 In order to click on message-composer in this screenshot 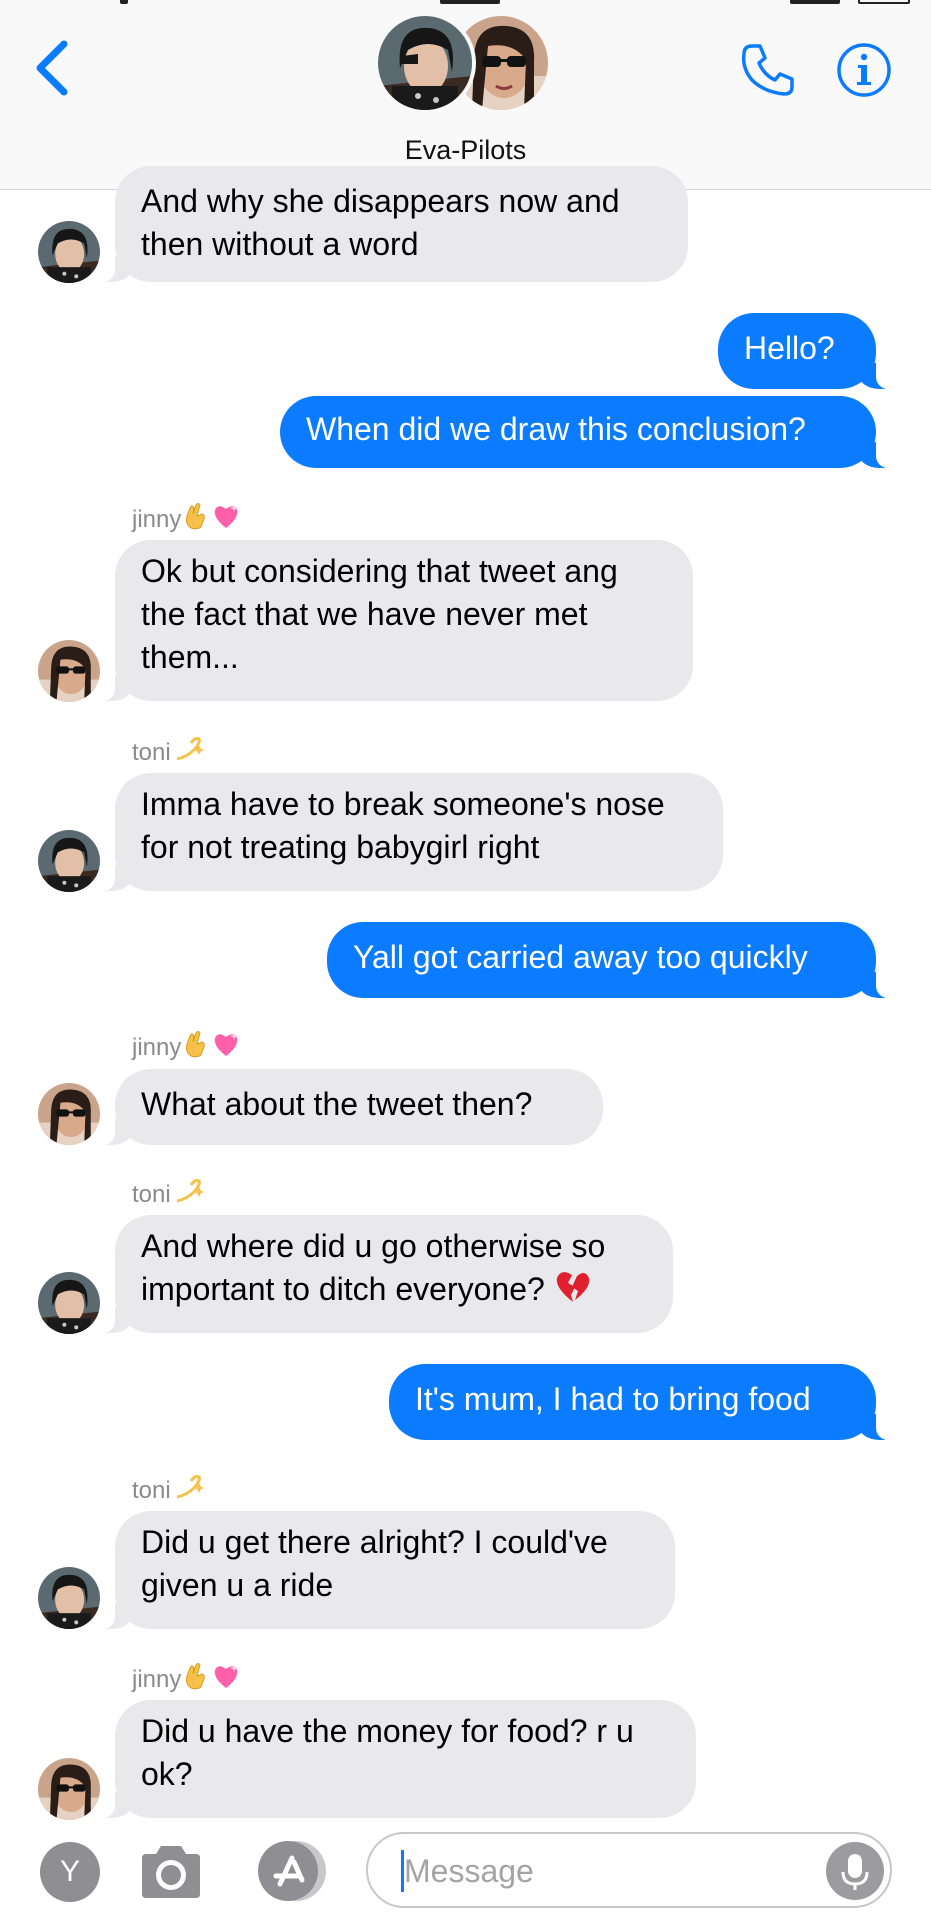, I will do `click(629, 1870)`.